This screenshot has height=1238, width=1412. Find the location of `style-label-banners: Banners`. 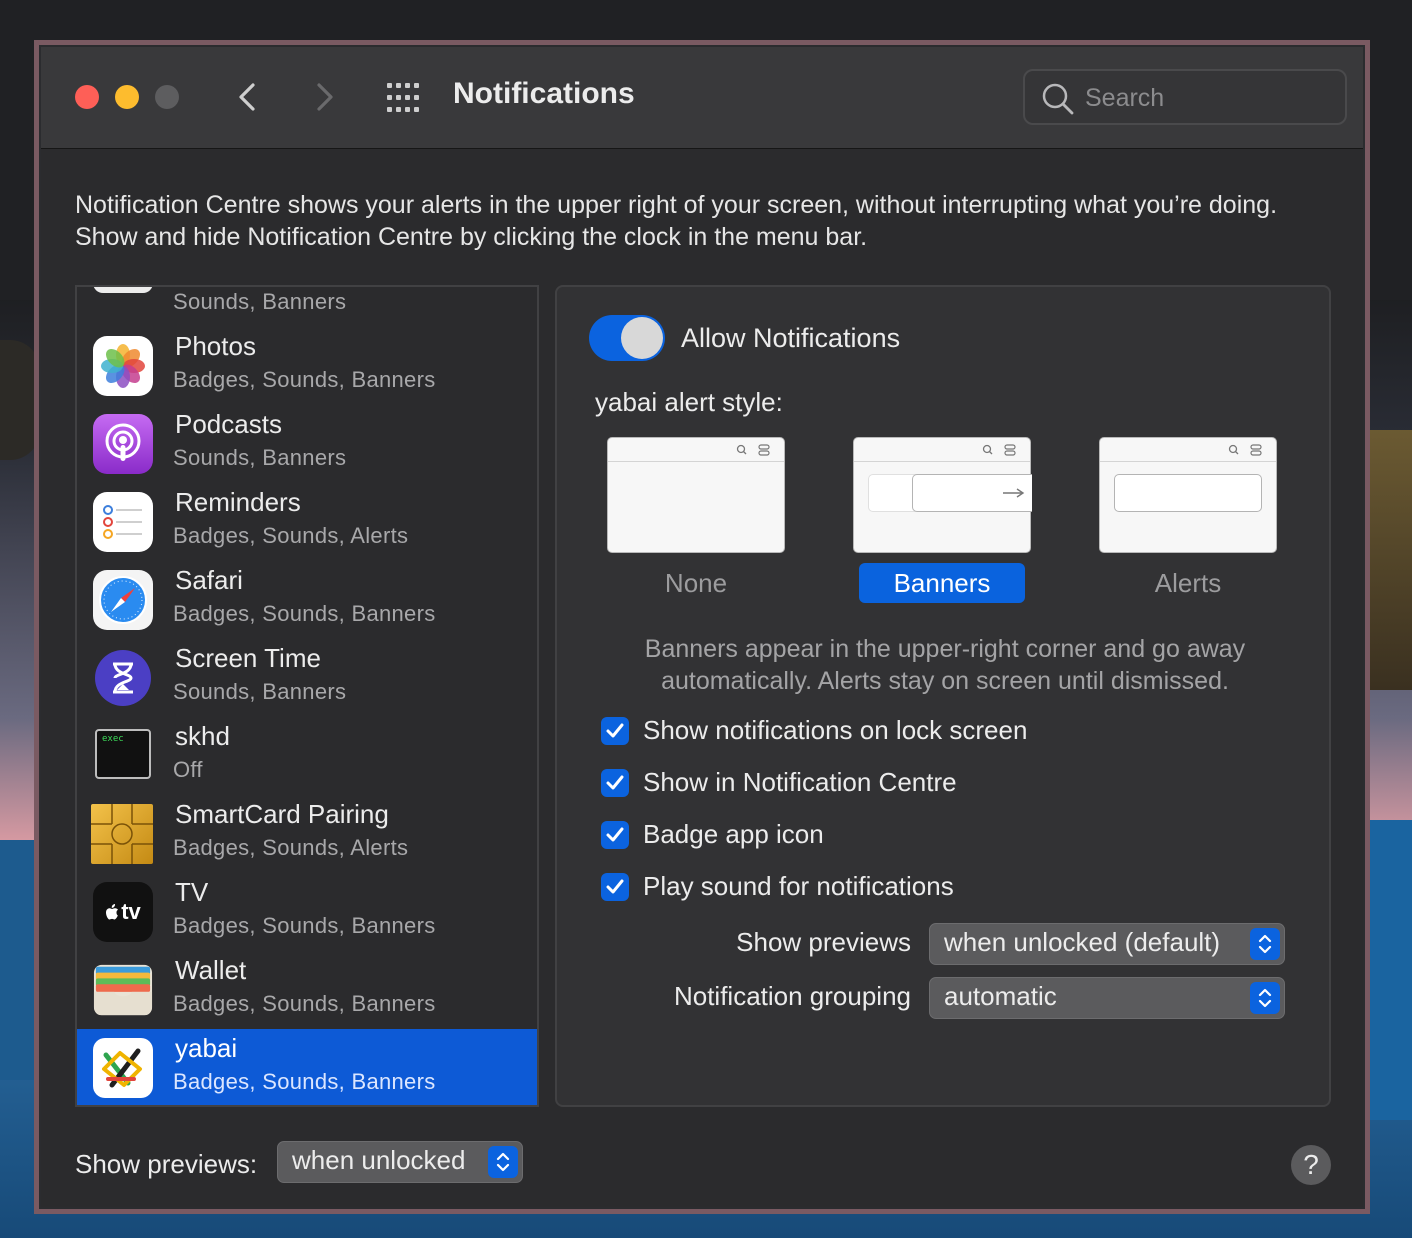

style-label-banners: Banners is located at coordinates (942, 583).